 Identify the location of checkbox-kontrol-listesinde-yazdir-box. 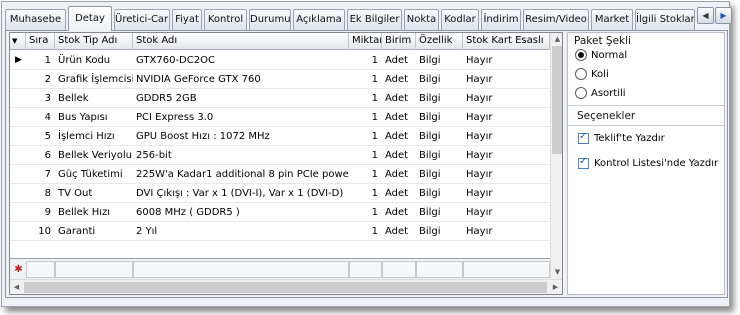
(583, 162).